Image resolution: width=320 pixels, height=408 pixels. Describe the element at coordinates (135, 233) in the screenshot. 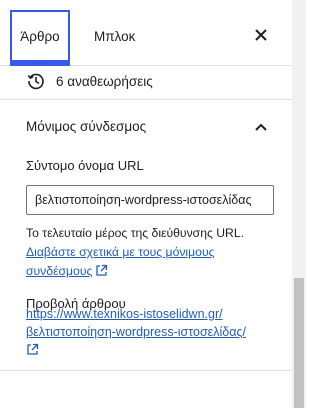

I see `slug-help-text: Το τελευταίο μέρος της διεύθυνσης URL.` at that location.